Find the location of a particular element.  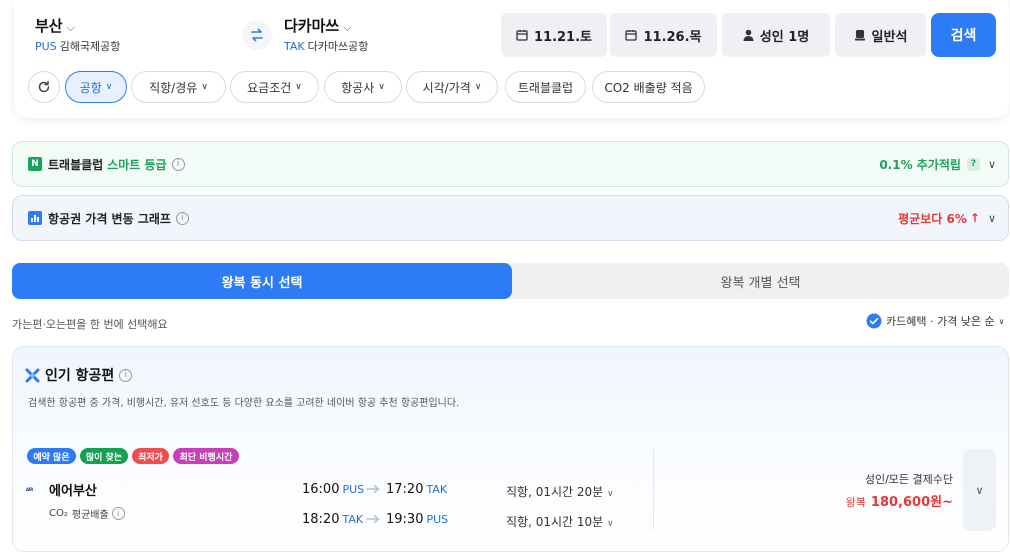

selection-hint: 가는편·오는편을 한 번에 선택해요 is located at coordinates (90, 324).